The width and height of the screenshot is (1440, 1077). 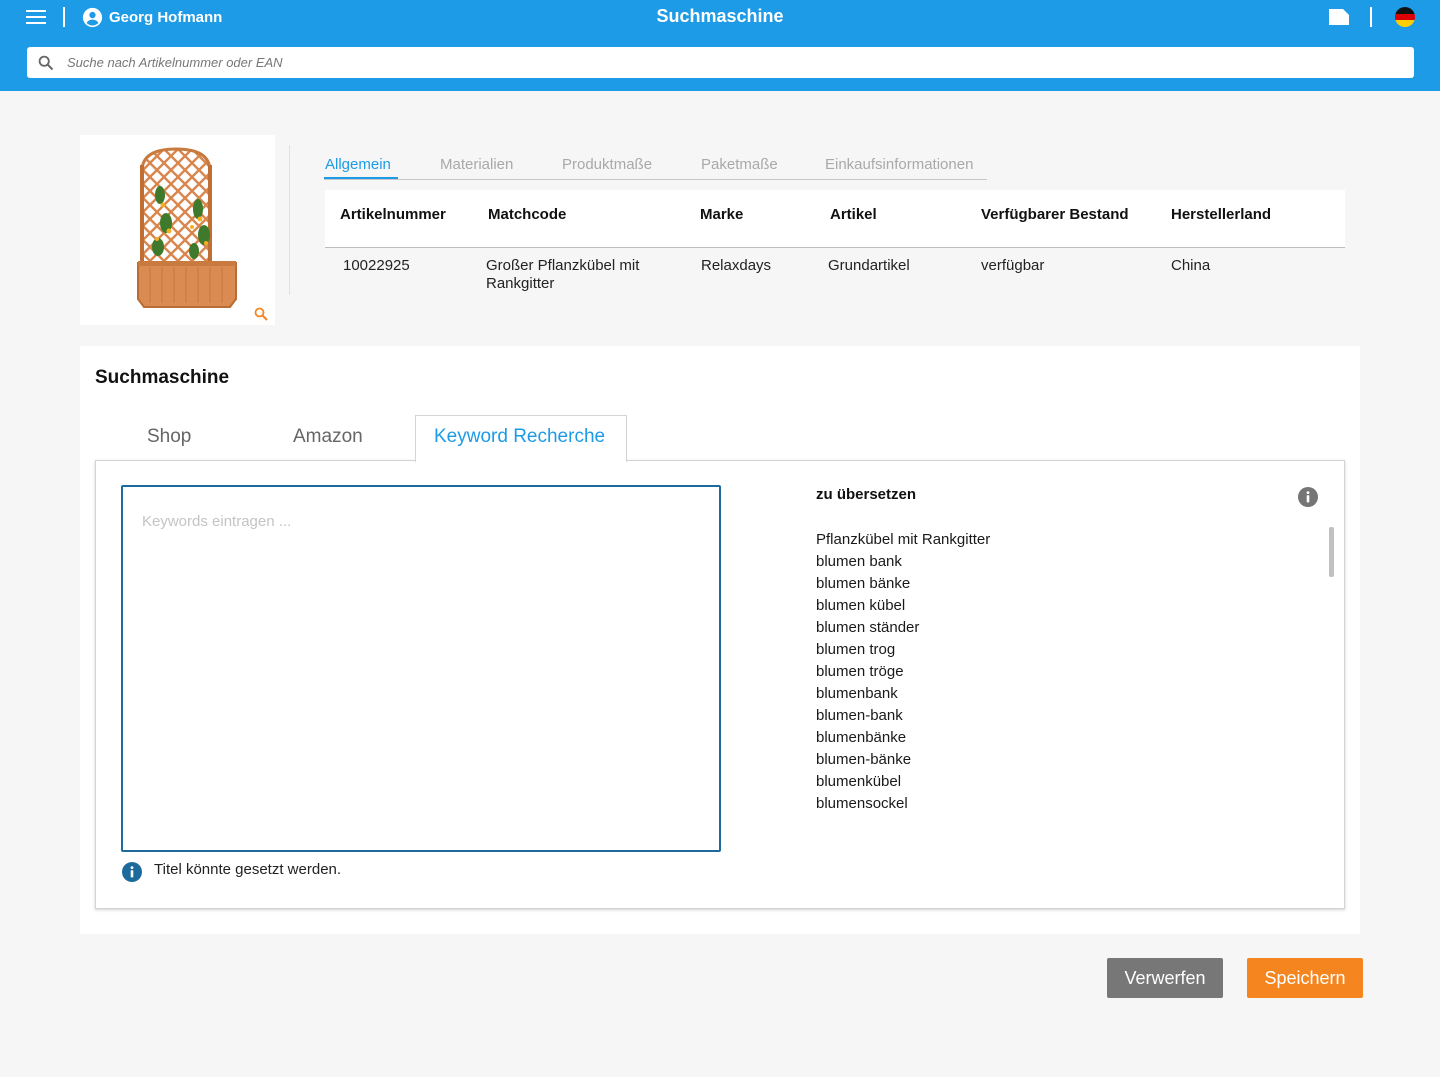 I want to click on cell-matchcode: Großer Pflanzkübel mit Rankgitter, so click(x=563, y=274).